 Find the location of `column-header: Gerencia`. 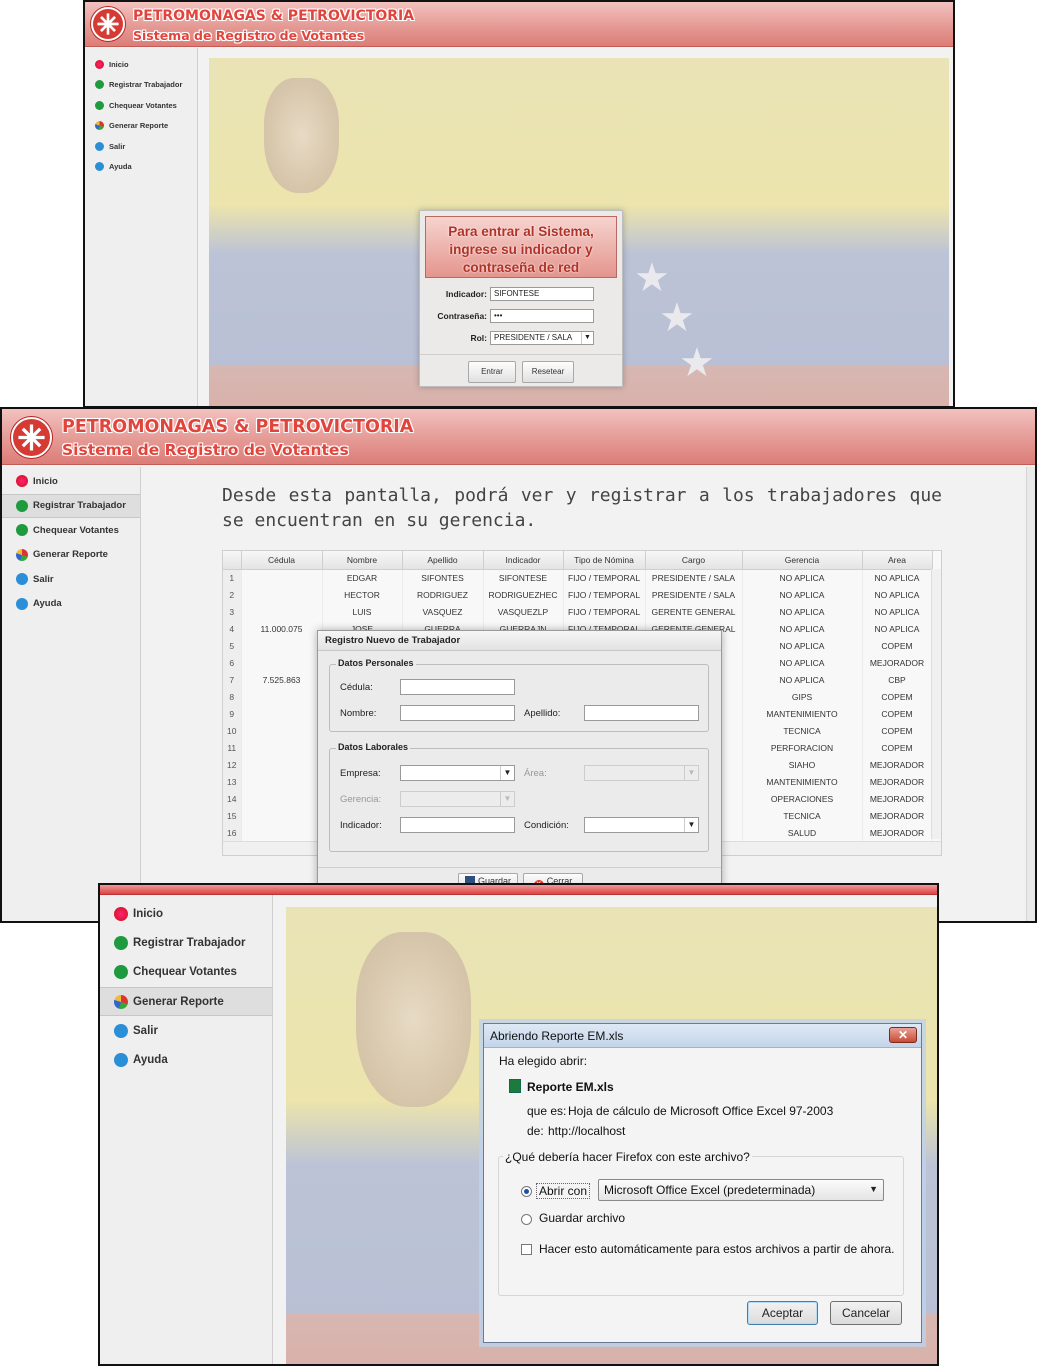

column-header: Gerencia is located at coordinates (802, 560).